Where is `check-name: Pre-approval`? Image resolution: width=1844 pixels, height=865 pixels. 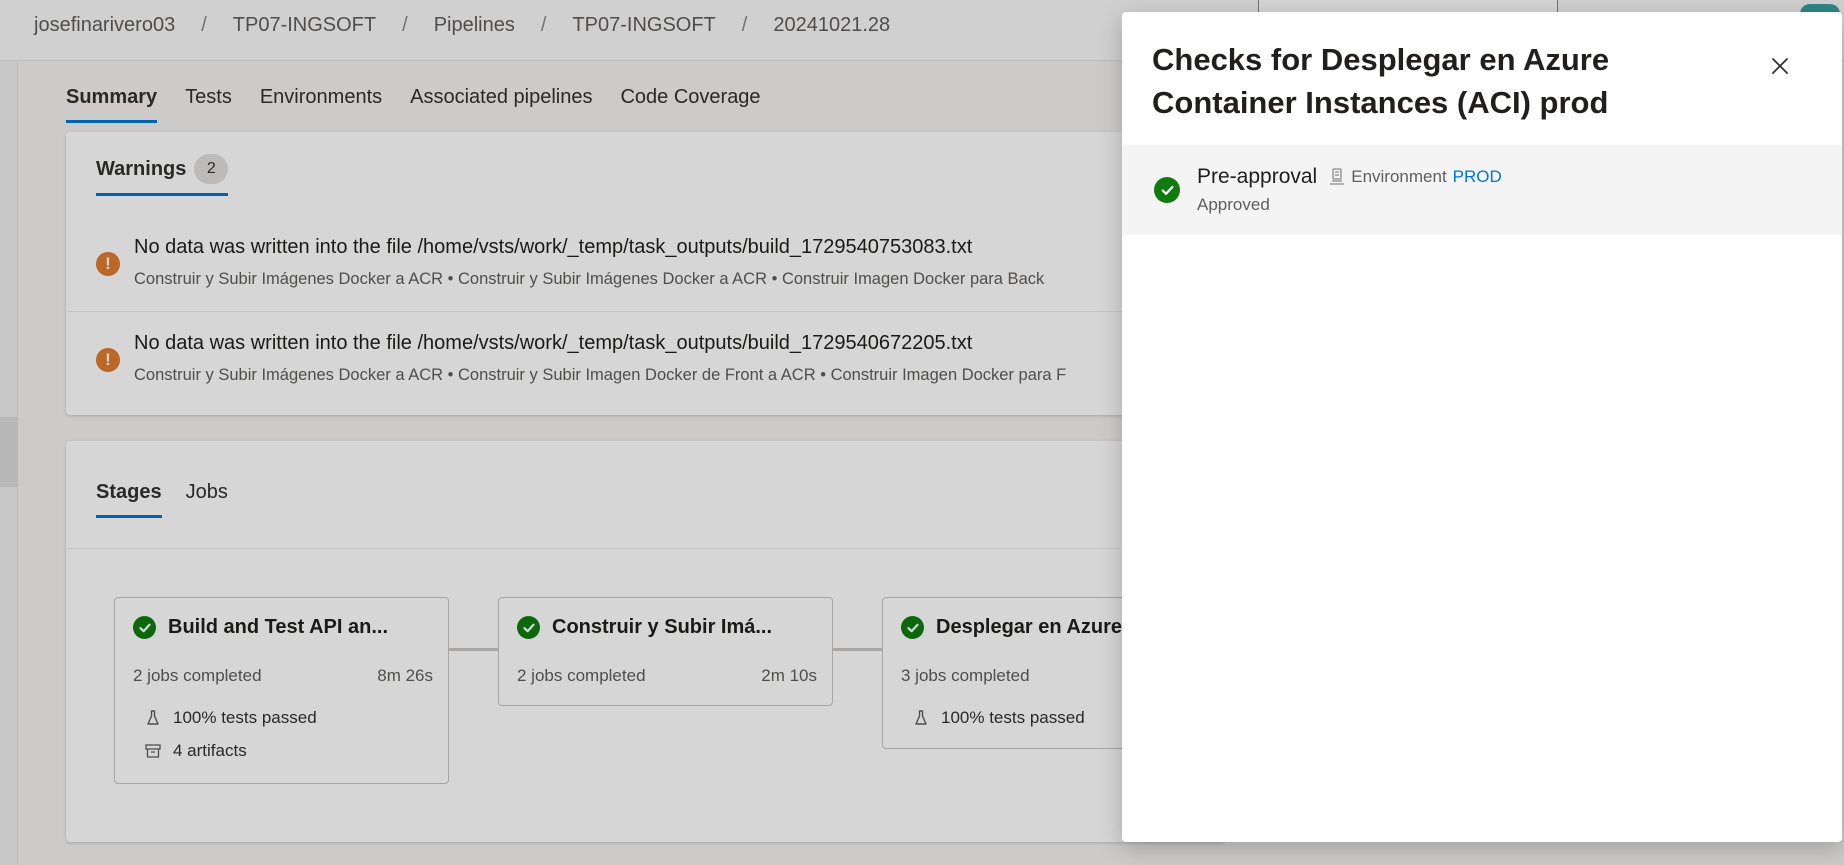 check-name: Pre-approval is located at coordinates (1257, 176).